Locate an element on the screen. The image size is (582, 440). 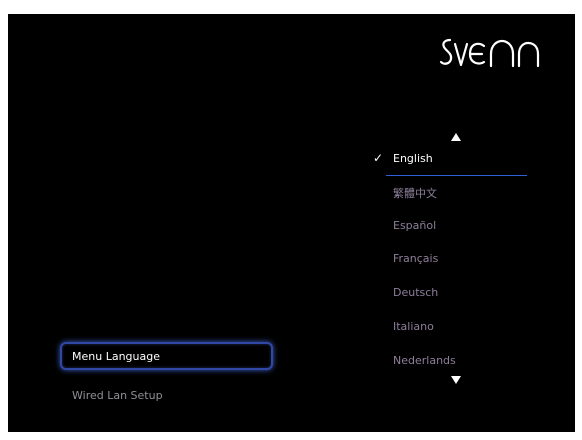
menu-item-wired-lan-setup: Wired Lan Setup is located at coordinates (166, 395).